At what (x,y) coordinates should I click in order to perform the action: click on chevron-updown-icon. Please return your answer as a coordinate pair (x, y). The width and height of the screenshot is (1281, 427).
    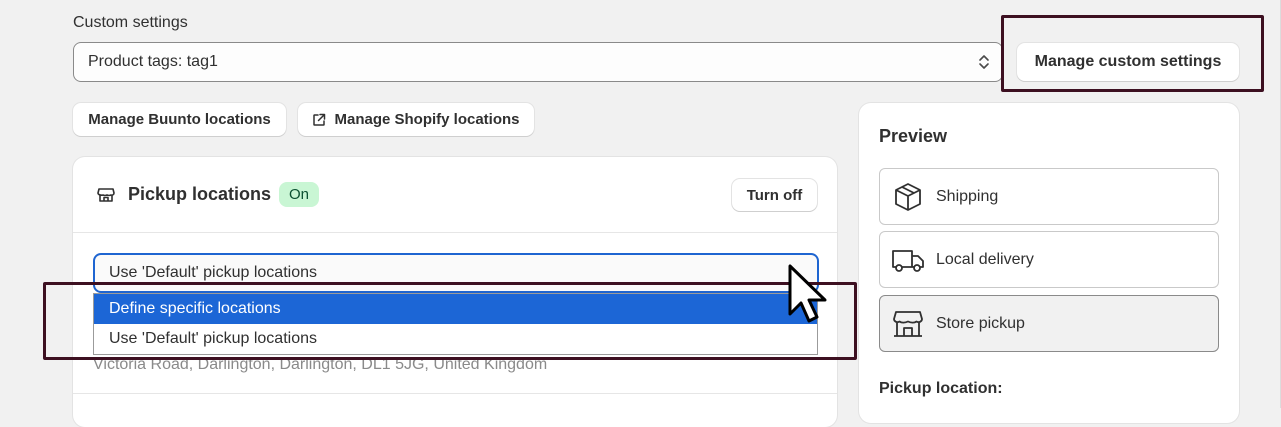
    Looking at the image, I should click on (984, 62).